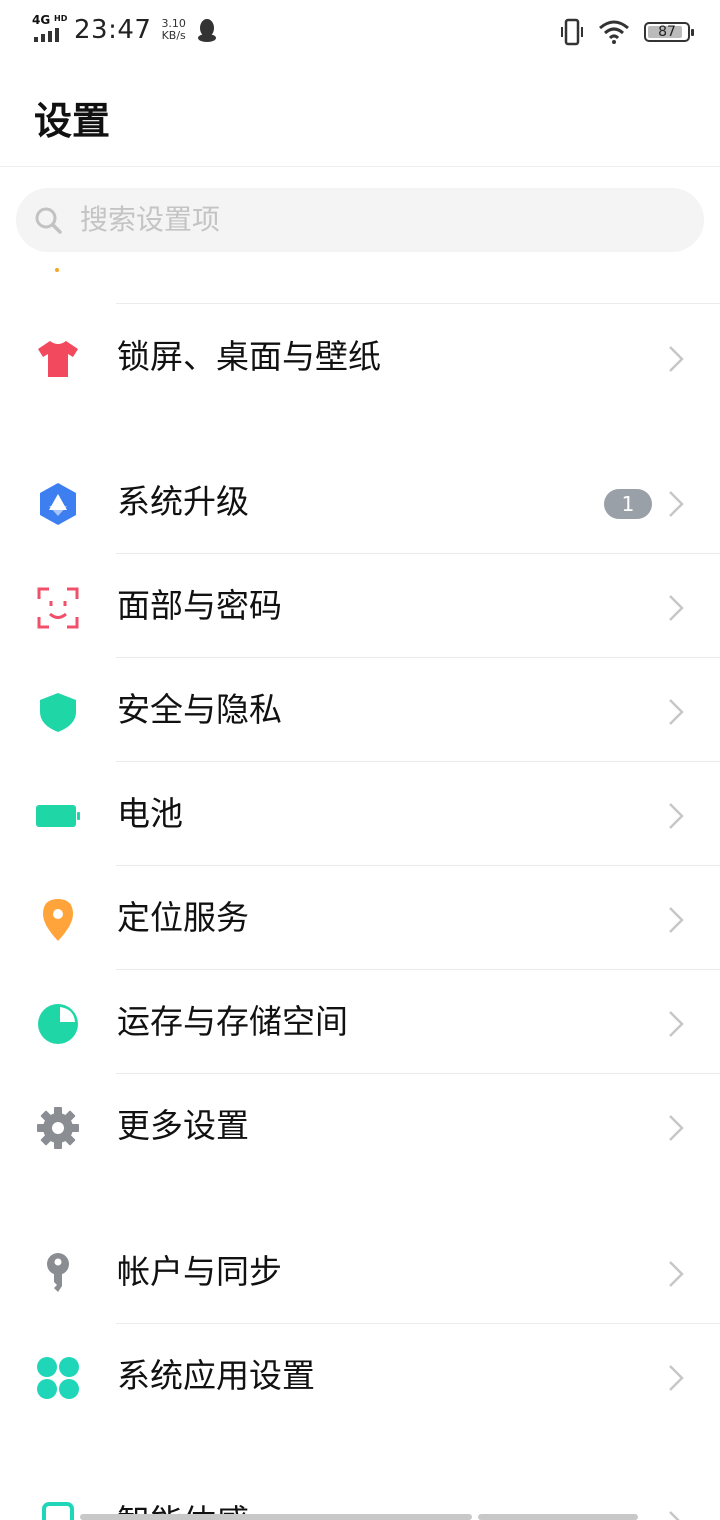 This screenshot has height=1520, width=720. What do you see at coordinates (249, 356) in the screenshot?
I see `item-label: 锁屏、桌面与壁纸` at bounding box center [249, 356].